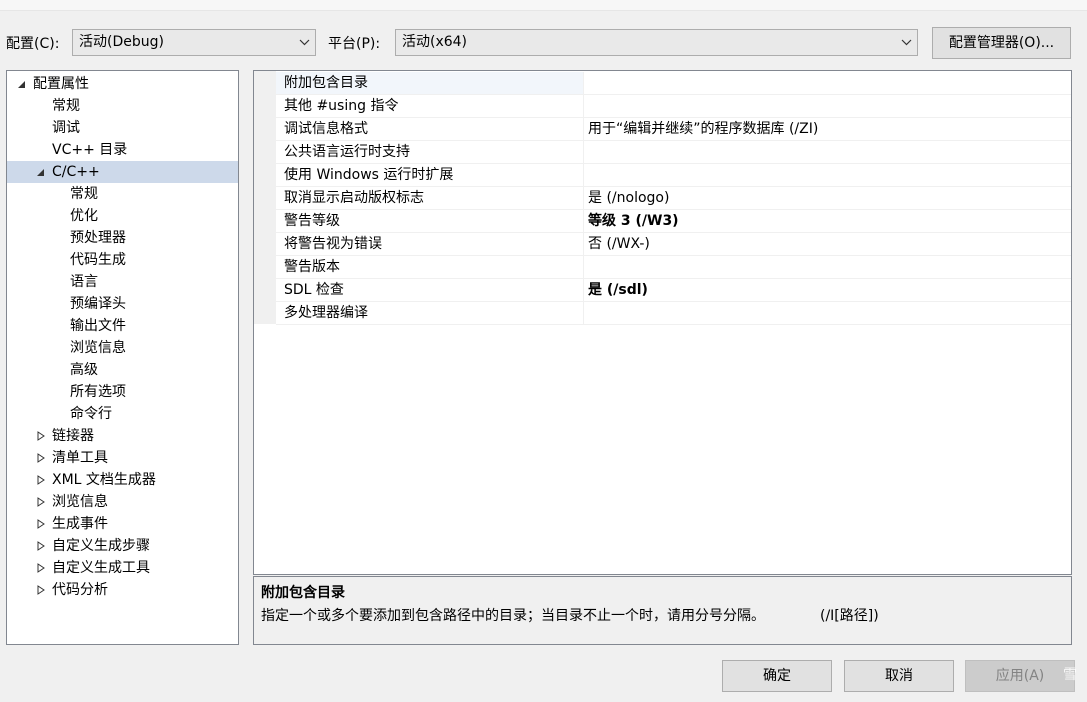 The height and width of the screenshot is (702, 1087). I want to click on property-row: 附加包含目录, so click(673, 83).